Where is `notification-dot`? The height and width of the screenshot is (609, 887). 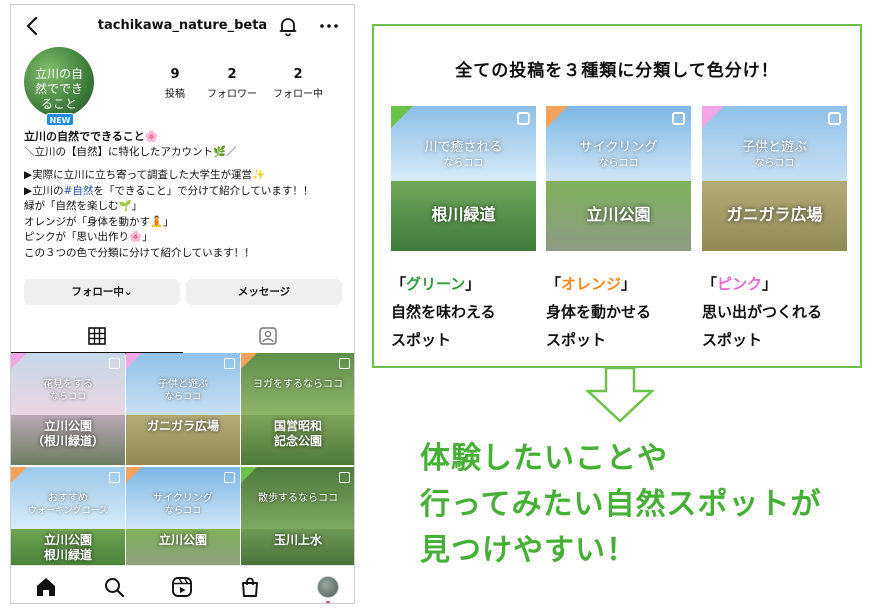 notification-dot is located at coordinates (328, 602).